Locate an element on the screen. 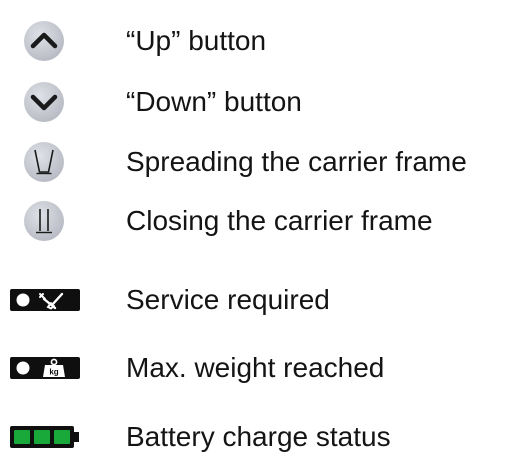  legend-row-close: Closing the carrier frame is located at coordinates (261, 221).